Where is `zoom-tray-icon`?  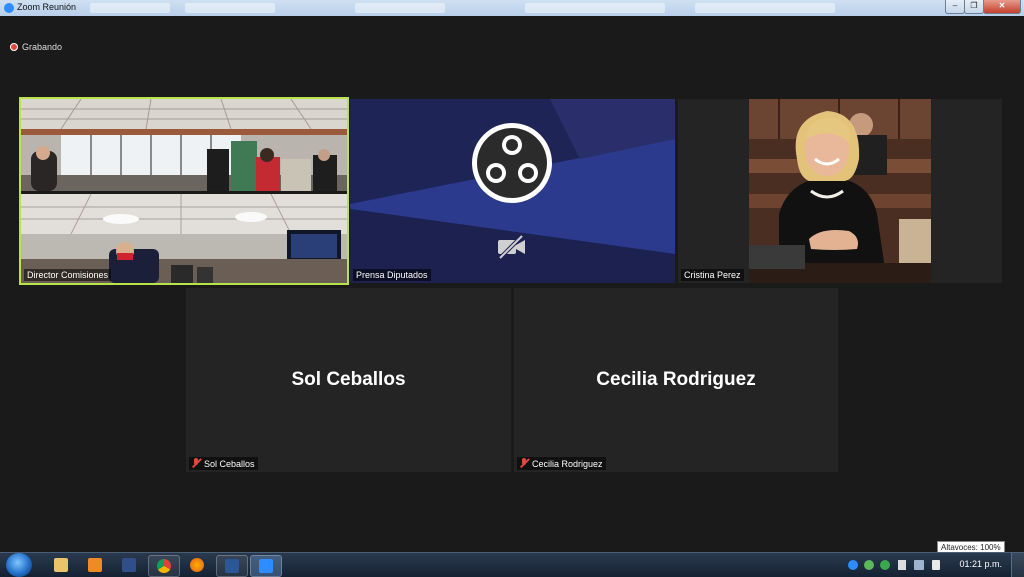 zoom-tray-icon is located at coordinates (853, 565).